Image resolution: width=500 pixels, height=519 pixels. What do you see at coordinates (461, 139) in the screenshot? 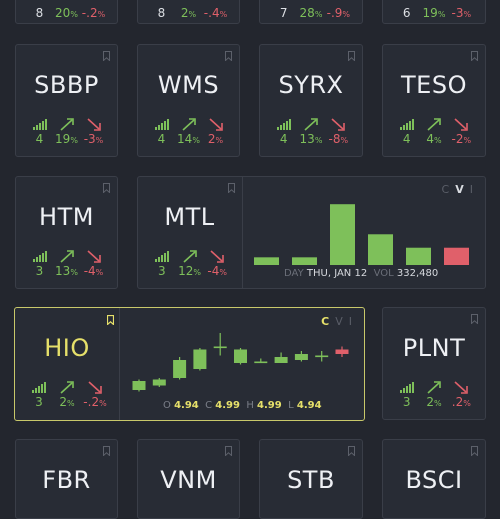
I see `change-value: -2%` at bounding box center [461, 139].